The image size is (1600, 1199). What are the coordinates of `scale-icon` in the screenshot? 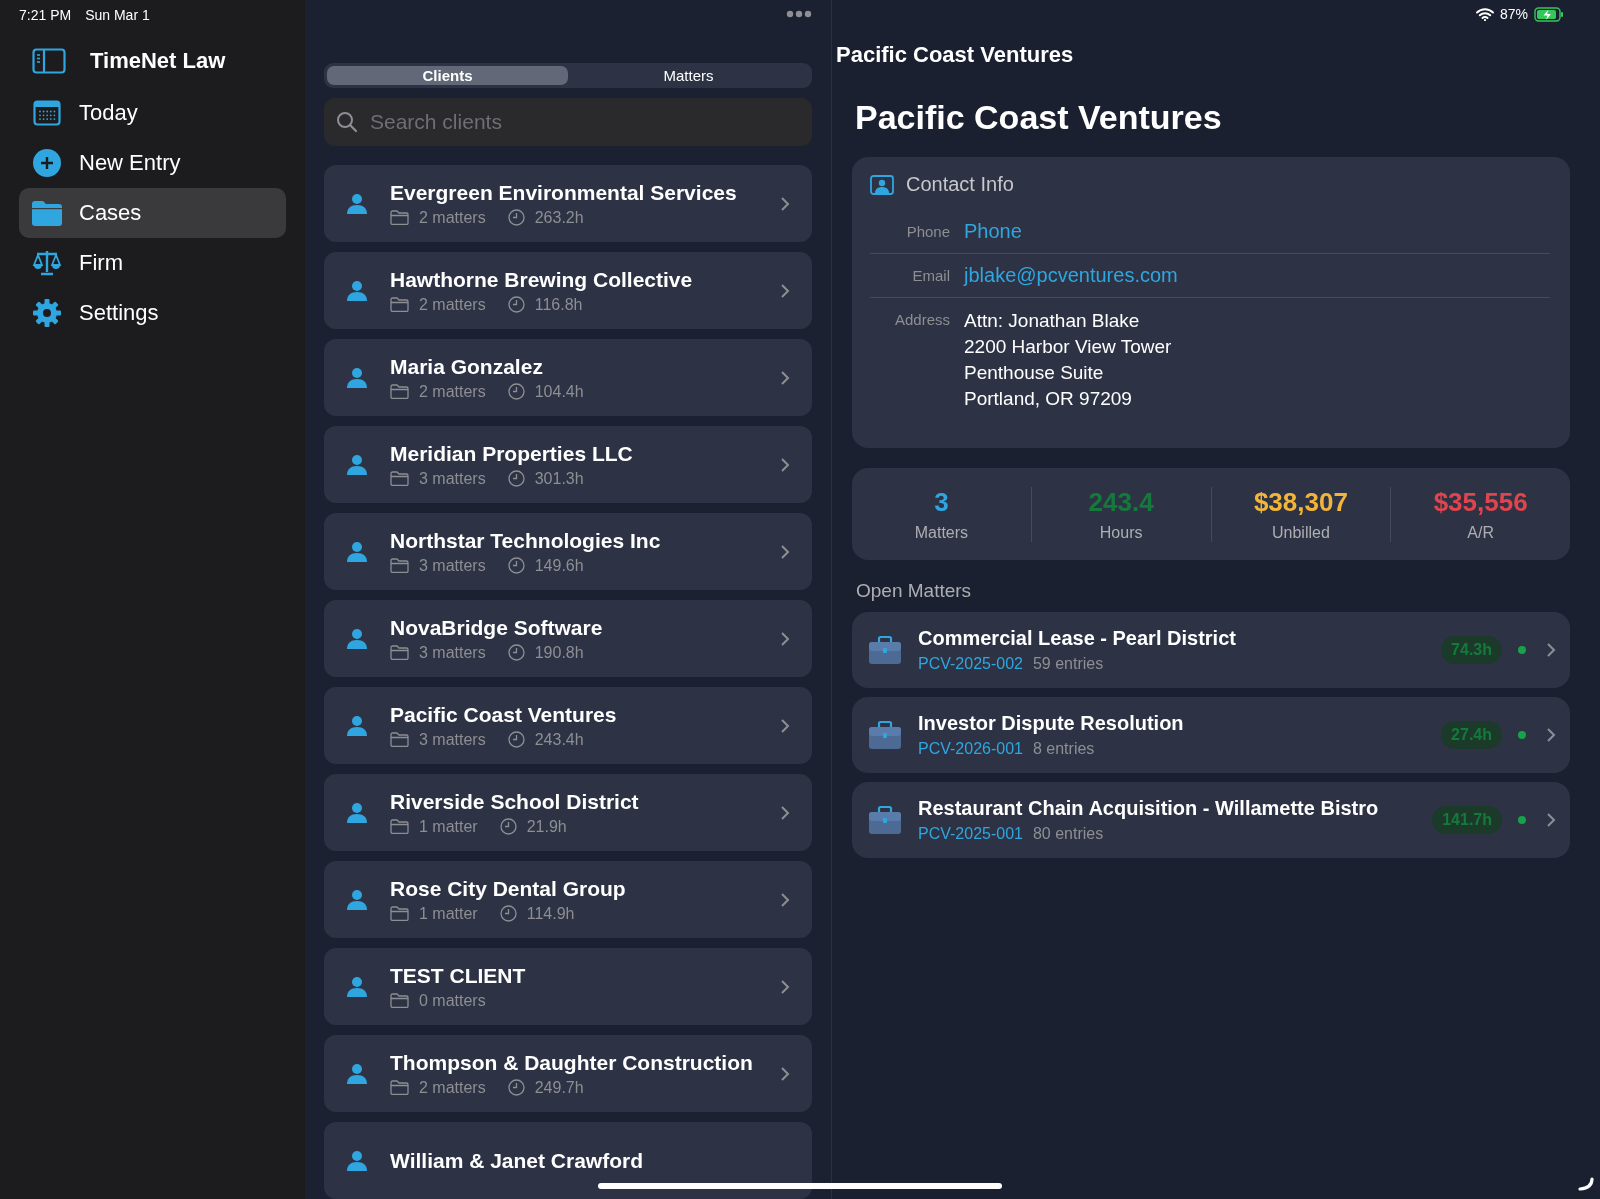 It's located at (47, 263).